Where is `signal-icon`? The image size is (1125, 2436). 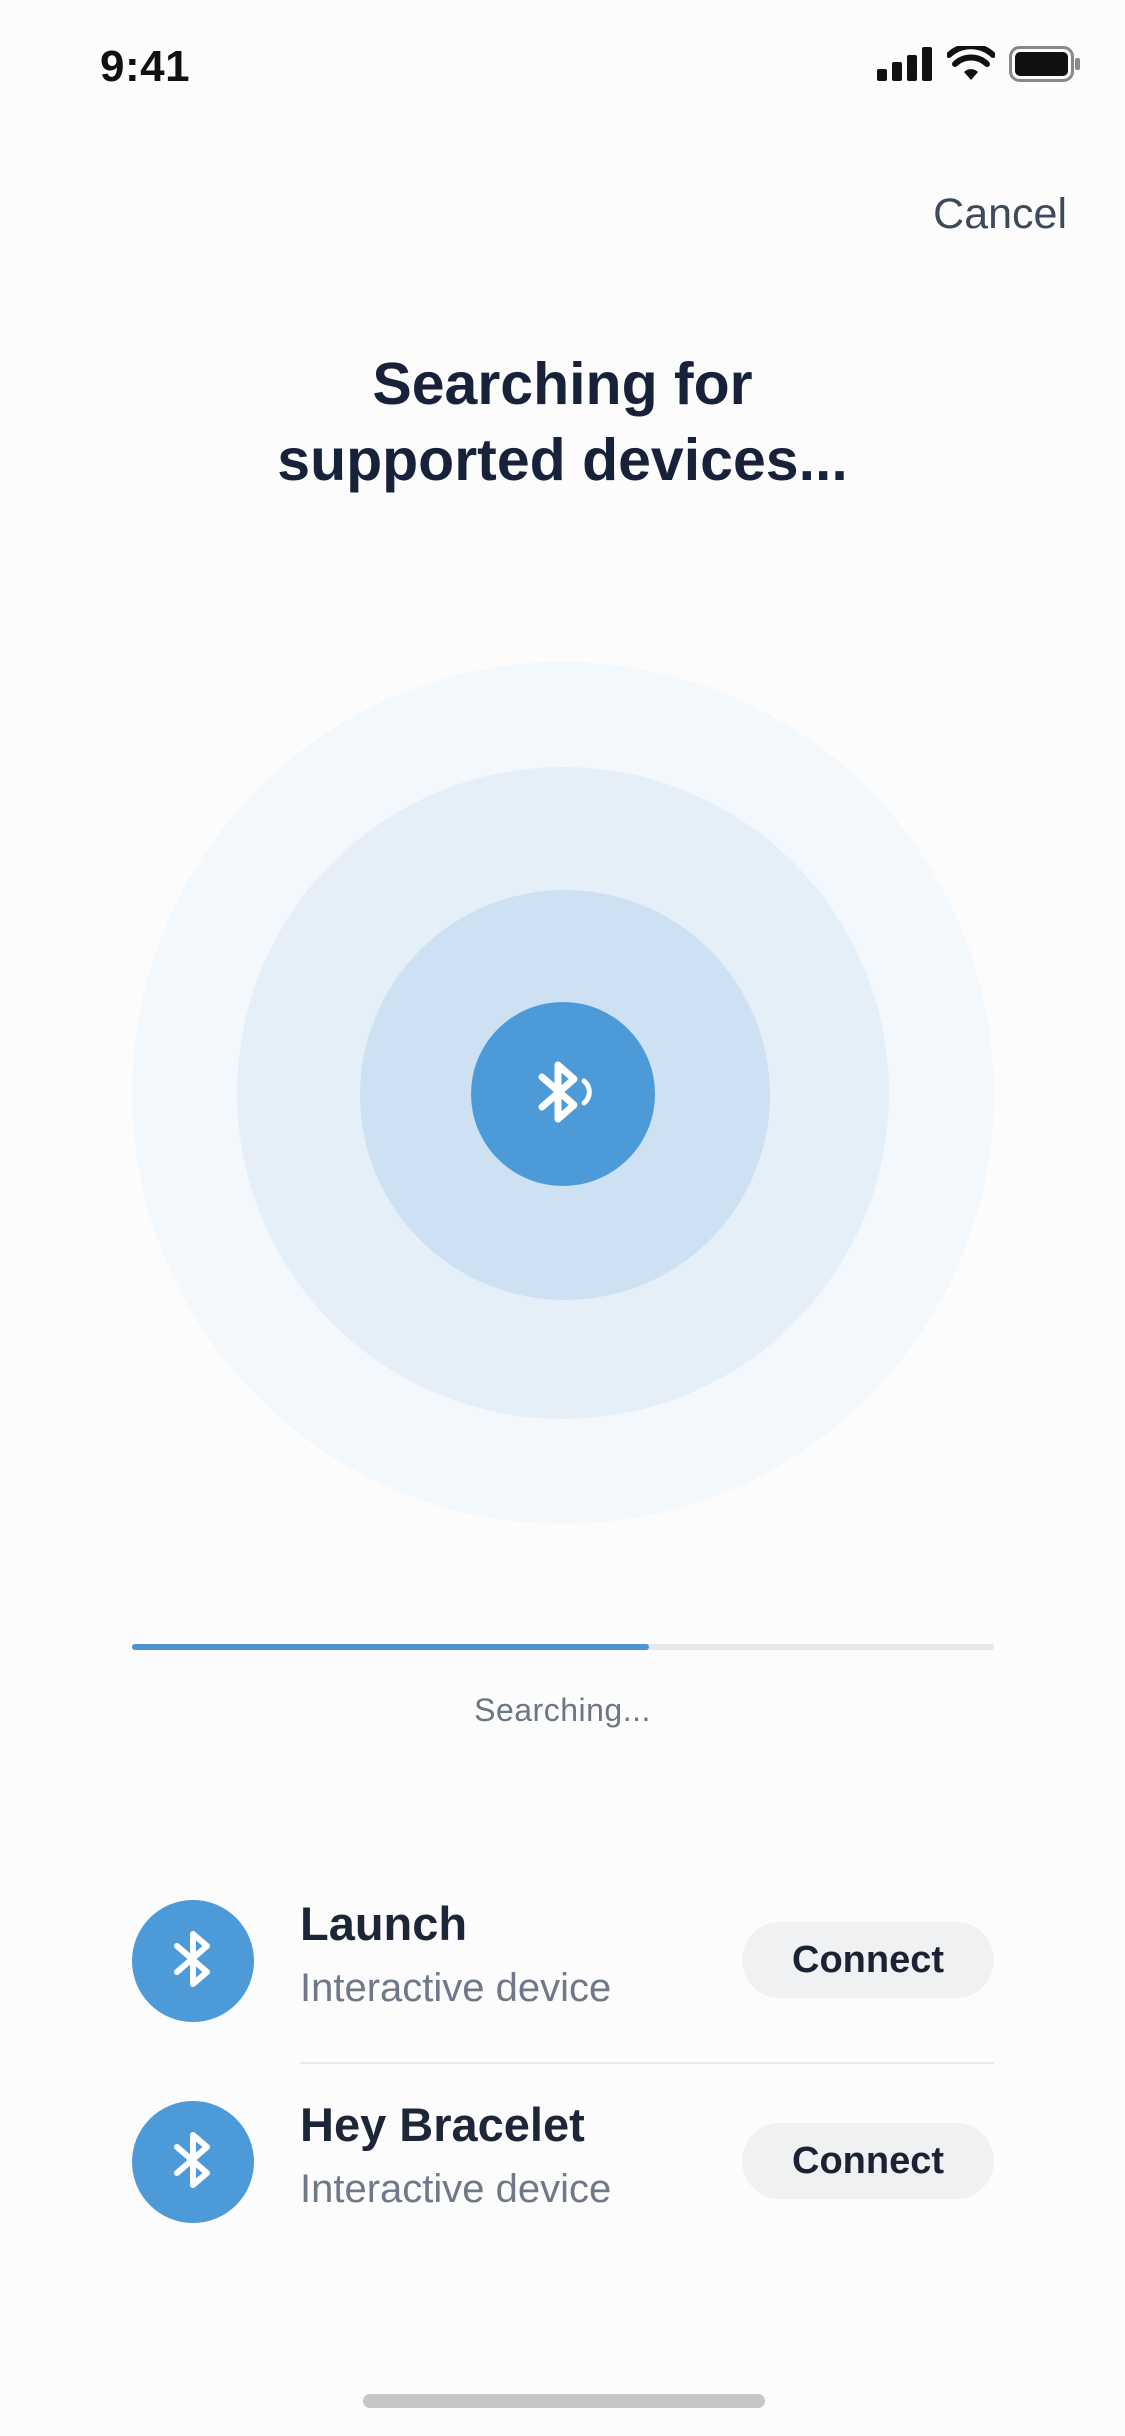 signal-icon is located at coordinates (905, 66).